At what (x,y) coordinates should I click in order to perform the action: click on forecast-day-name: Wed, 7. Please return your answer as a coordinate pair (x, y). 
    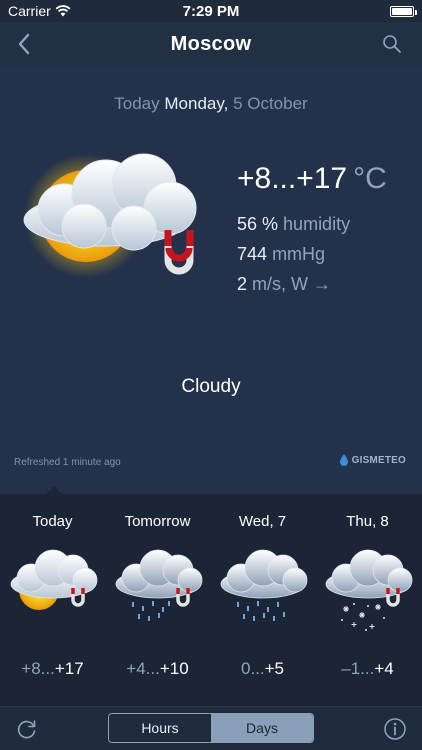
    Looking at the image, I should click on (262, 521).